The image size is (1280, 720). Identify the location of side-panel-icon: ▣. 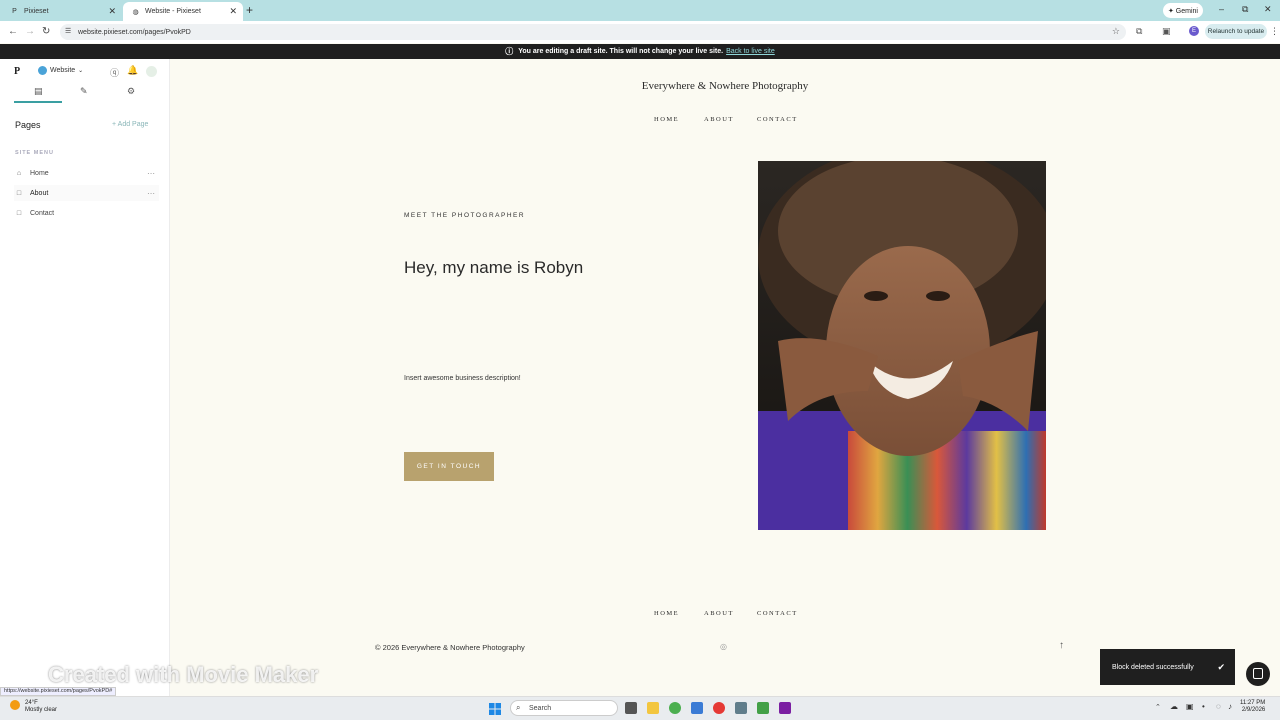
(1166, 31).